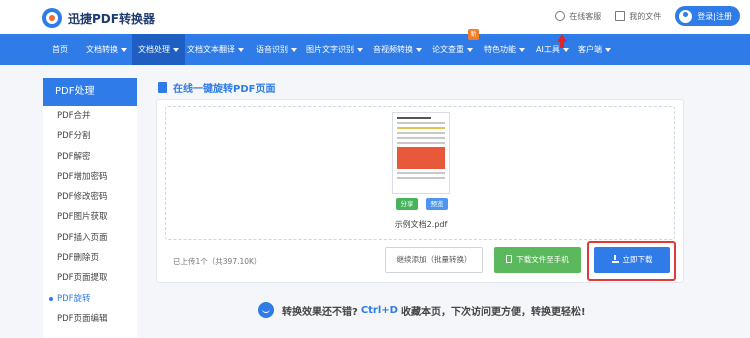 This screenshot has height=338, width=750. I want to click on headset-icon, so click(560, 16).